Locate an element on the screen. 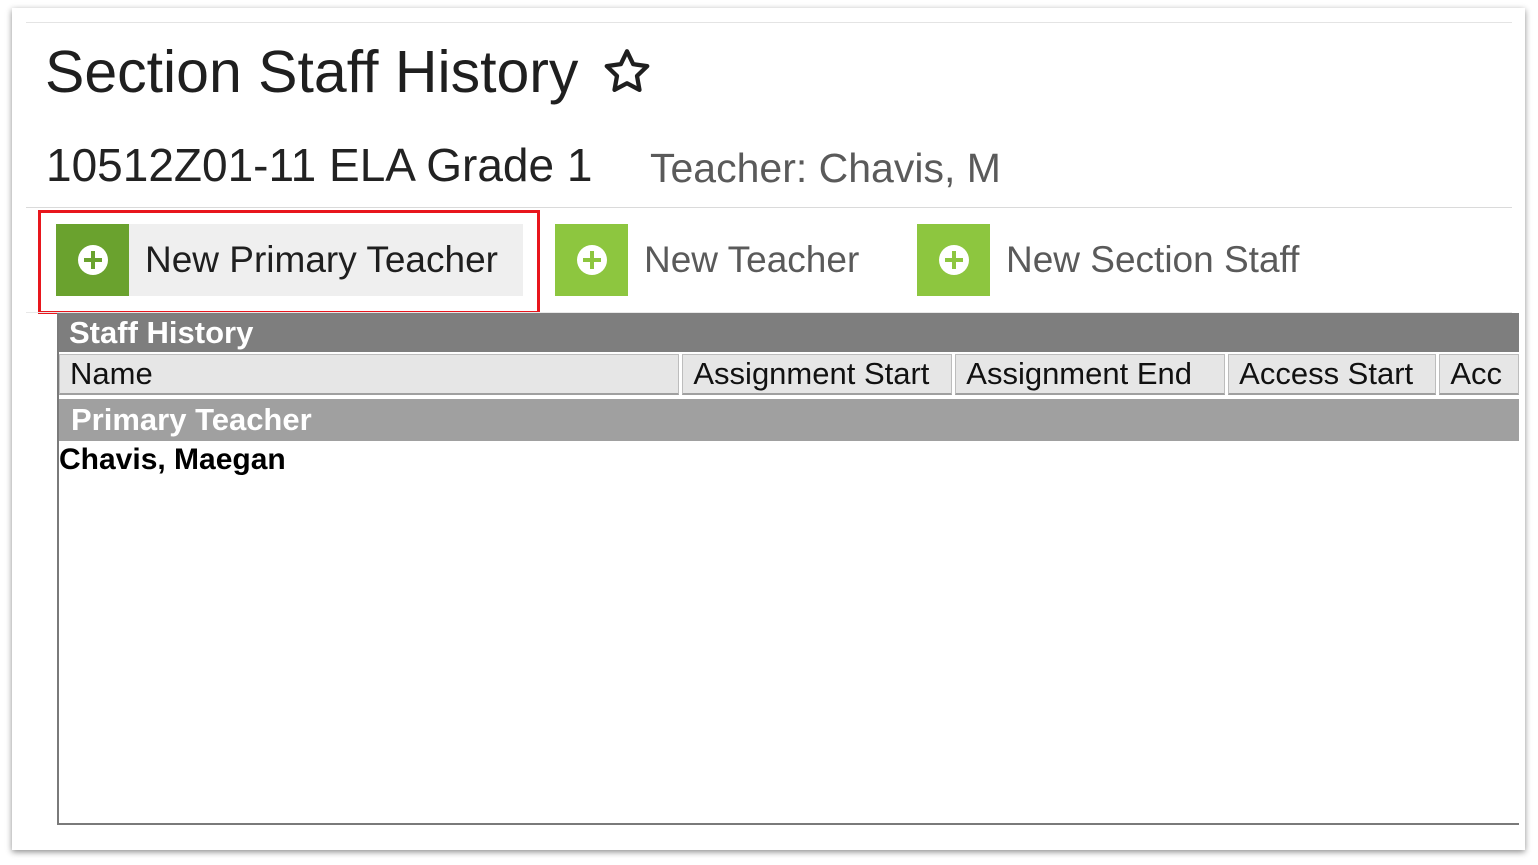  page-title-row: Section Staff History is located at coordinates (349, 72).